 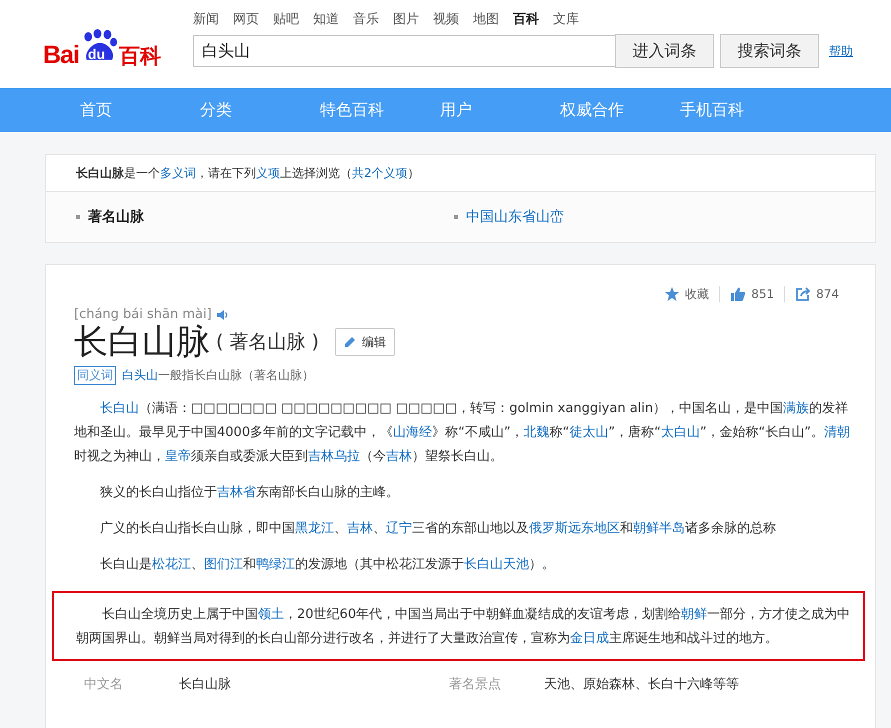 What do you see at coordinates (140, 110) in the screenshot?
I see `nav-item: 首页` at bounding box center [140, 110].